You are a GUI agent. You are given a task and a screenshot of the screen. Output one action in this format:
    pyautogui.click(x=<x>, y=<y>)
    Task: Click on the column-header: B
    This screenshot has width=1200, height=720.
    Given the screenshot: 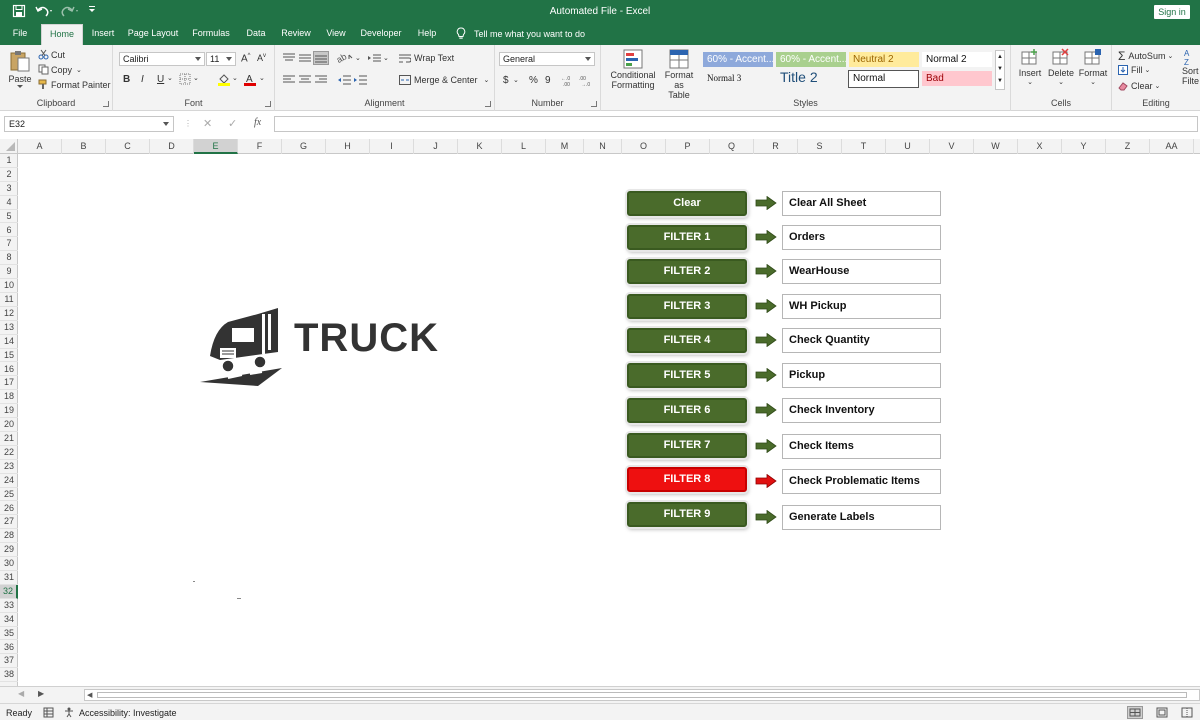 What is the action you would take?
    pyautogui.click(x=84, y=146)
    